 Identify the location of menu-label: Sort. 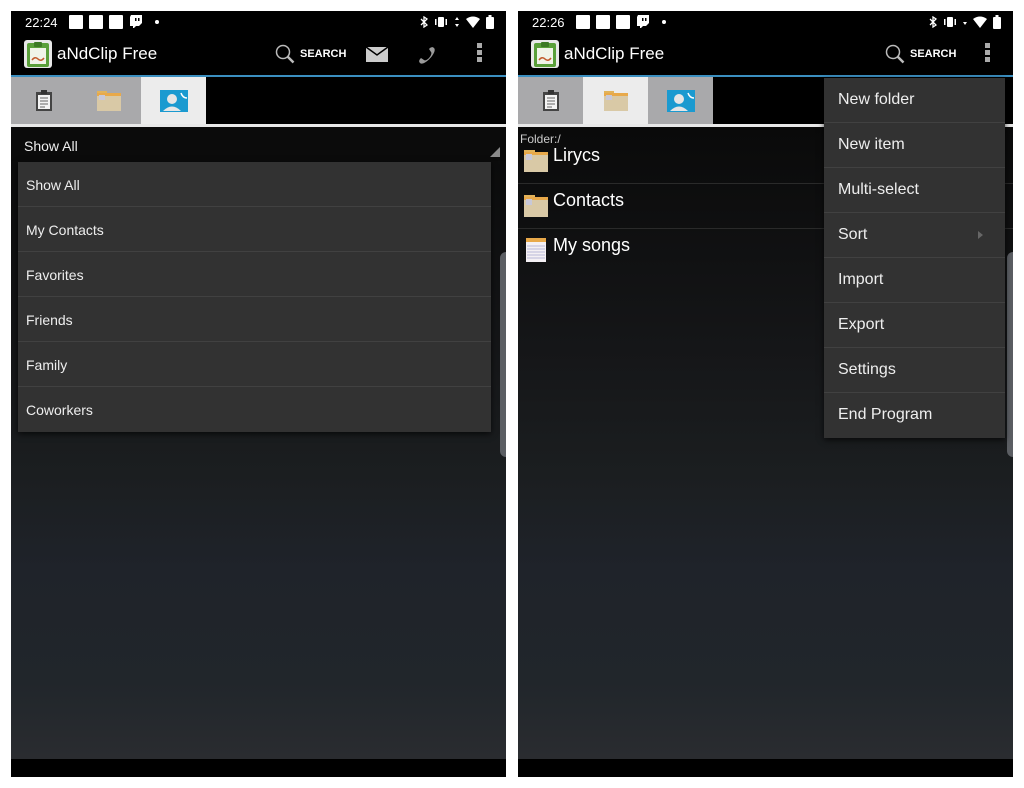
(853, 234).